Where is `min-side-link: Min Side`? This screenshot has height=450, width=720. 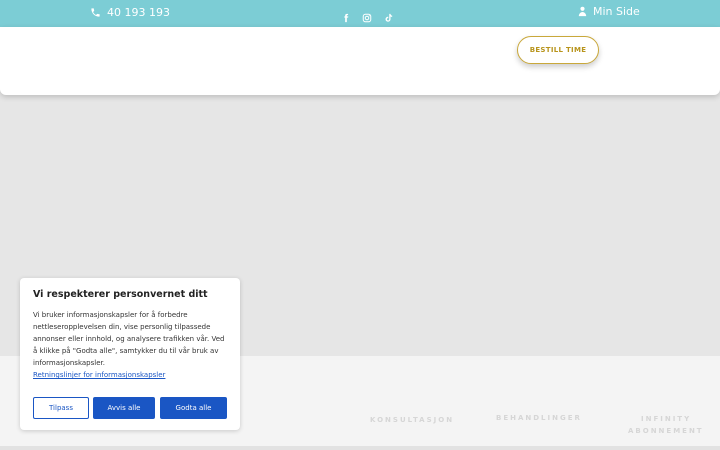
min-side-link: Min Side is located at coordinates (608, 11).